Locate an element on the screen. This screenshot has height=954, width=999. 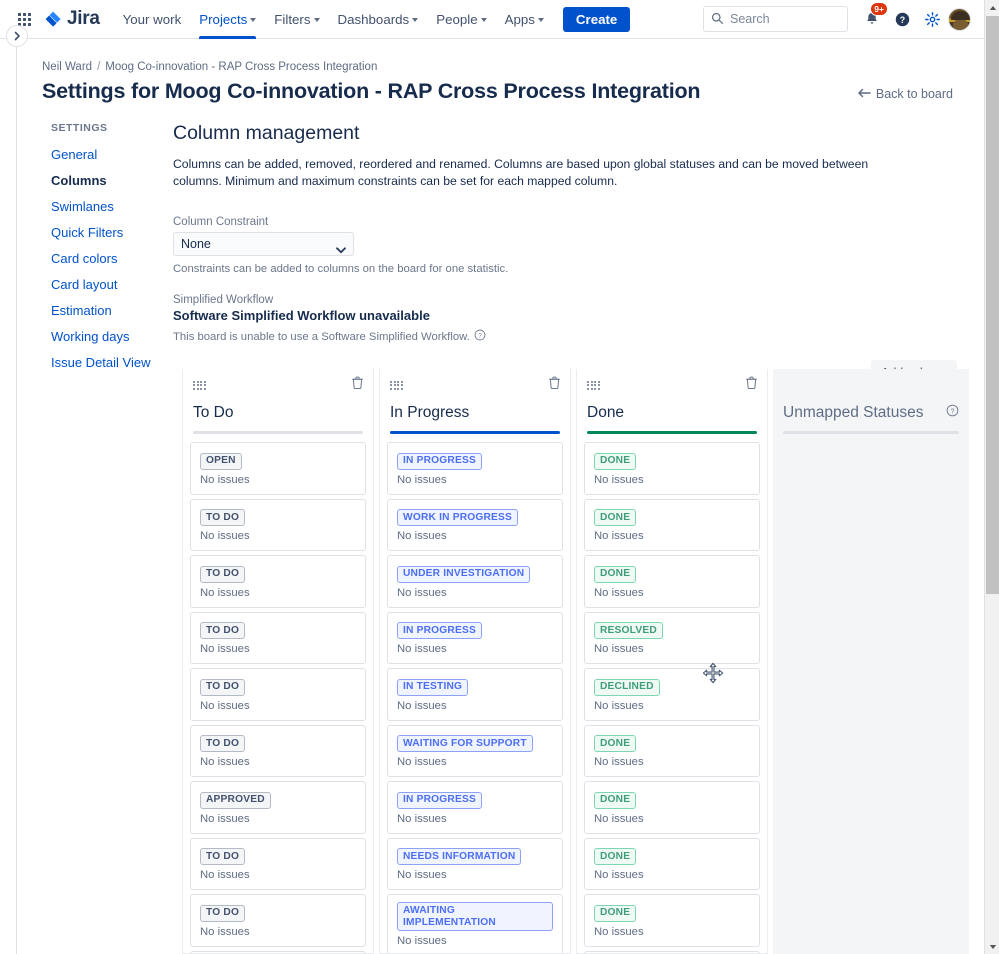
simplified-workflow-title: Software Simplified Workflow unavailable is located at coordinates (301, 315).